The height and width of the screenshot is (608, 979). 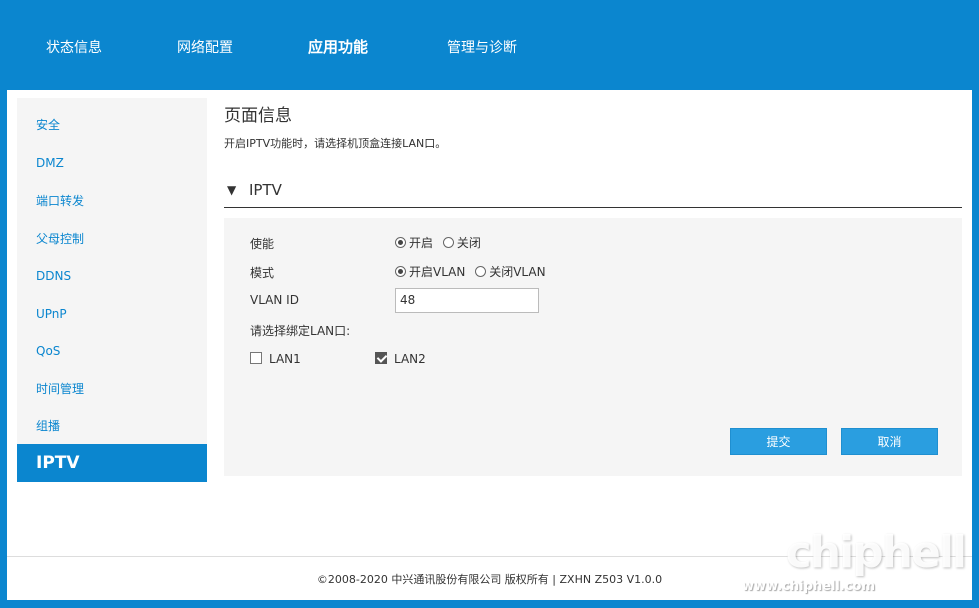 I want to click on lan1-checkbox, so click(x=256, y=358).